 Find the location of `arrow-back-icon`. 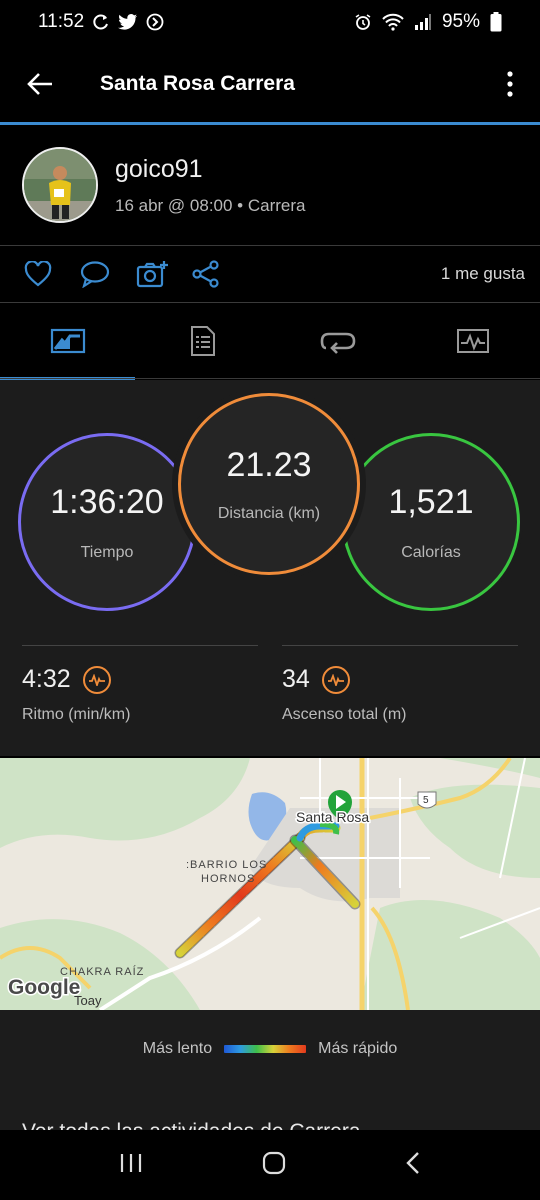

arrow-back-icon is located at coordinates (39, 84).